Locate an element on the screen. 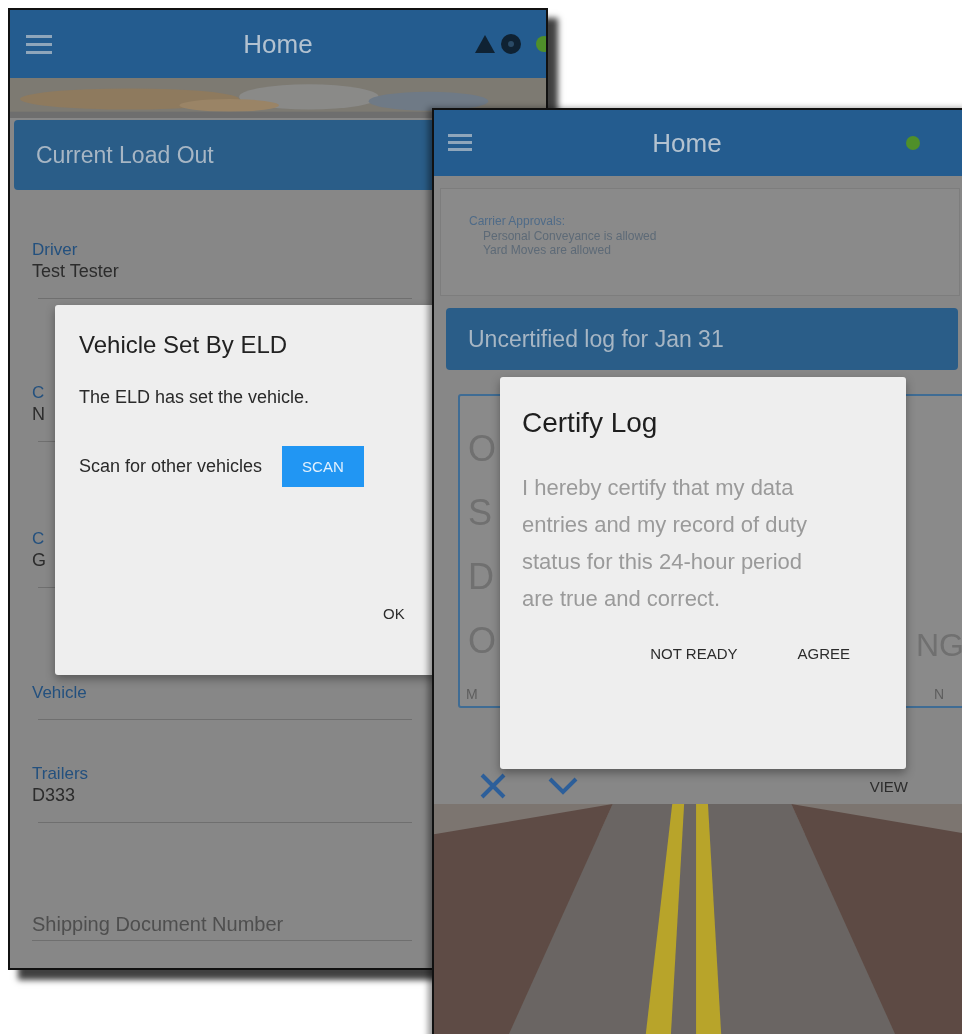 This screenshot has height=1034, width=962. field-label: Driver is located at coordinates (55, 250).